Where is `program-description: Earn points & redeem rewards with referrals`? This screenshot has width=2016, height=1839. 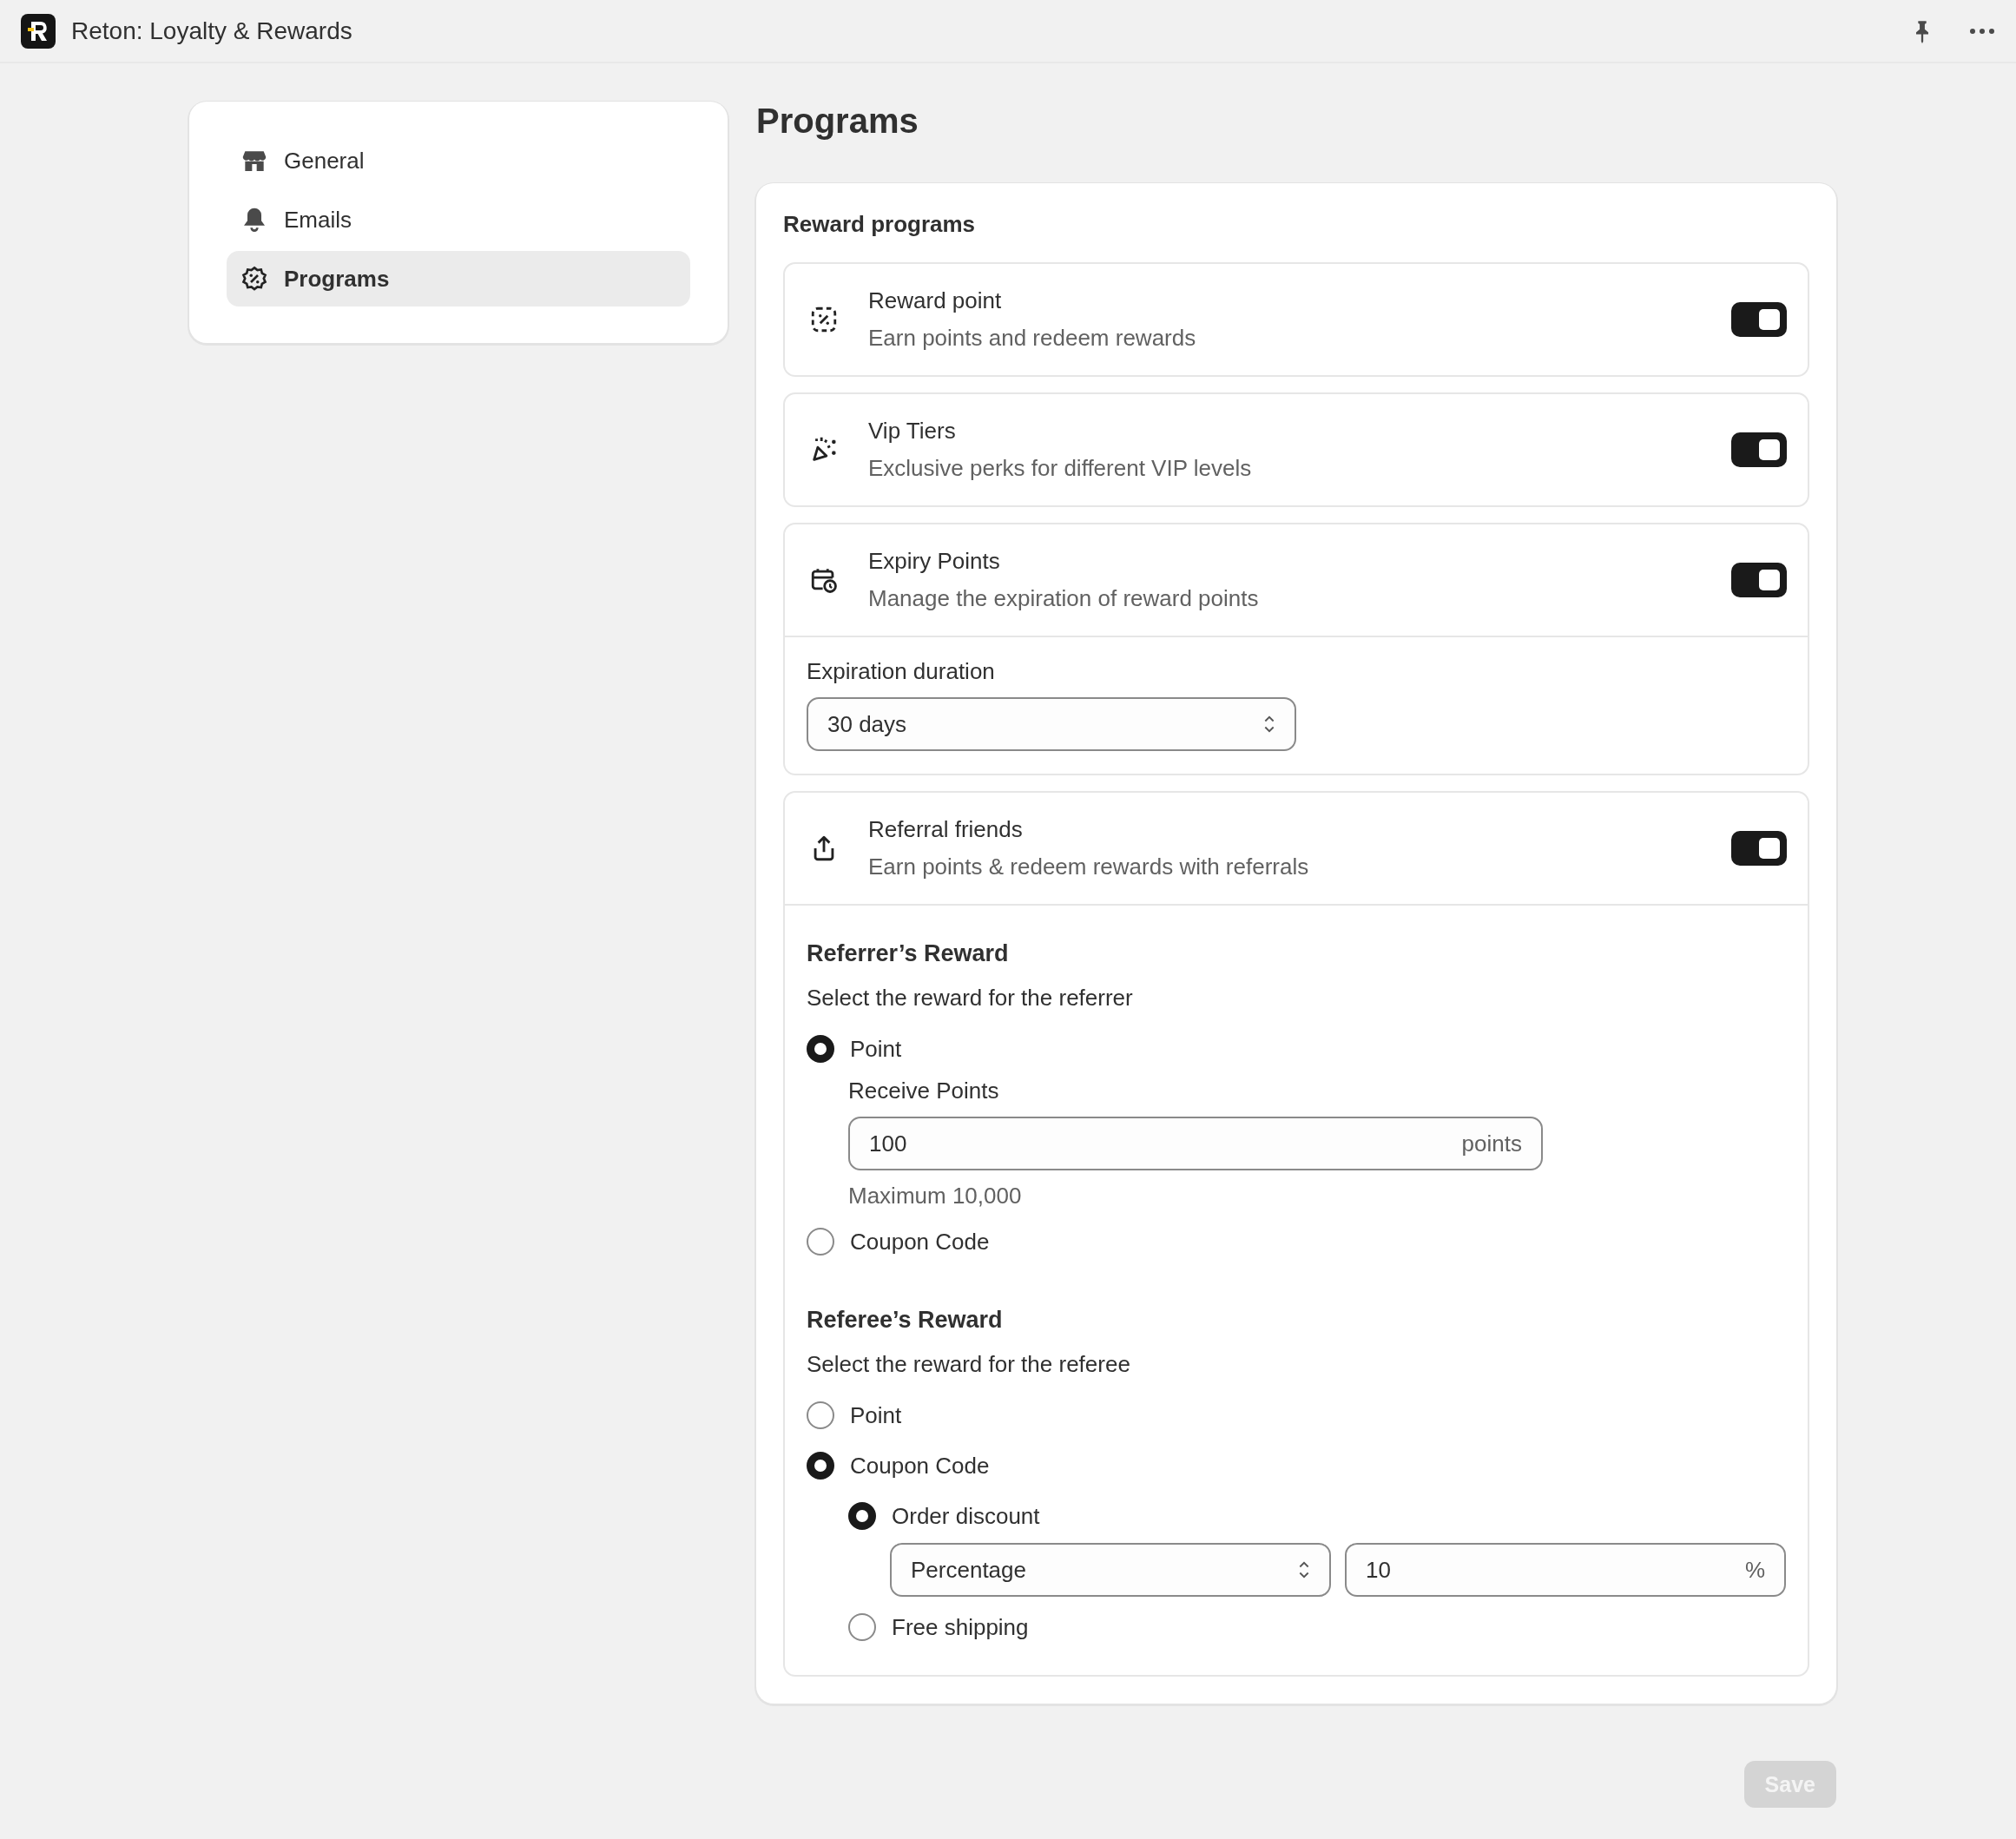 program-description: Earn points & redeem rewards with referrals is located at coordinates (1089, 867).